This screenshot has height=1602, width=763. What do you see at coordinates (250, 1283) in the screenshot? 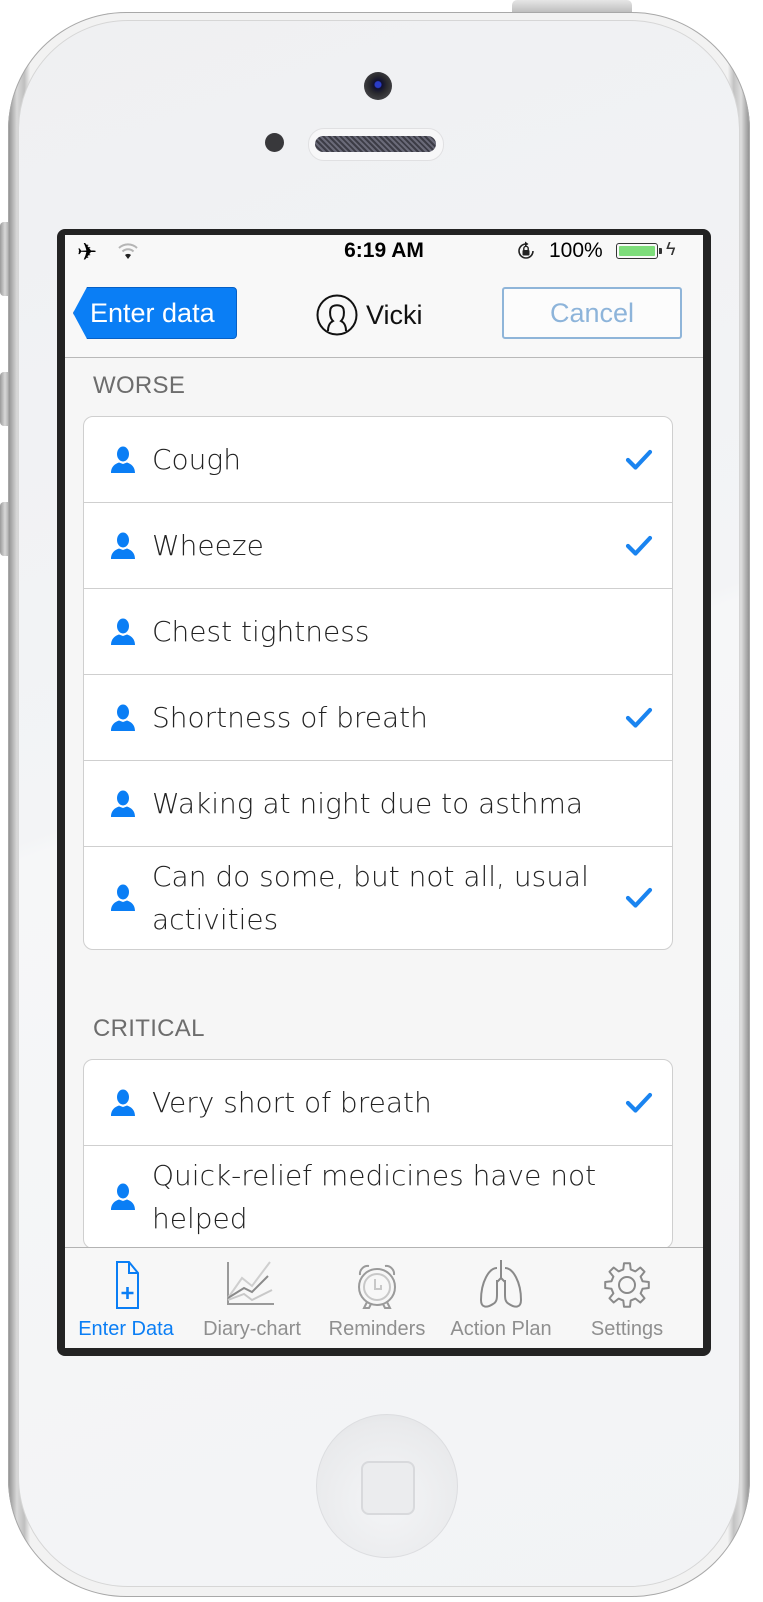
I see `line-chart-icon` at bounding box center [250, 1283].